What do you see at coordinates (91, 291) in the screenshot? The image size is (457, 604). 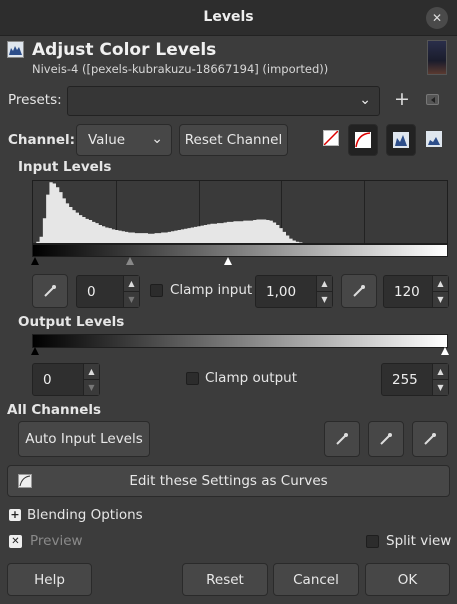 I see `input-low-value: 0` at bounding box center [91, 291].